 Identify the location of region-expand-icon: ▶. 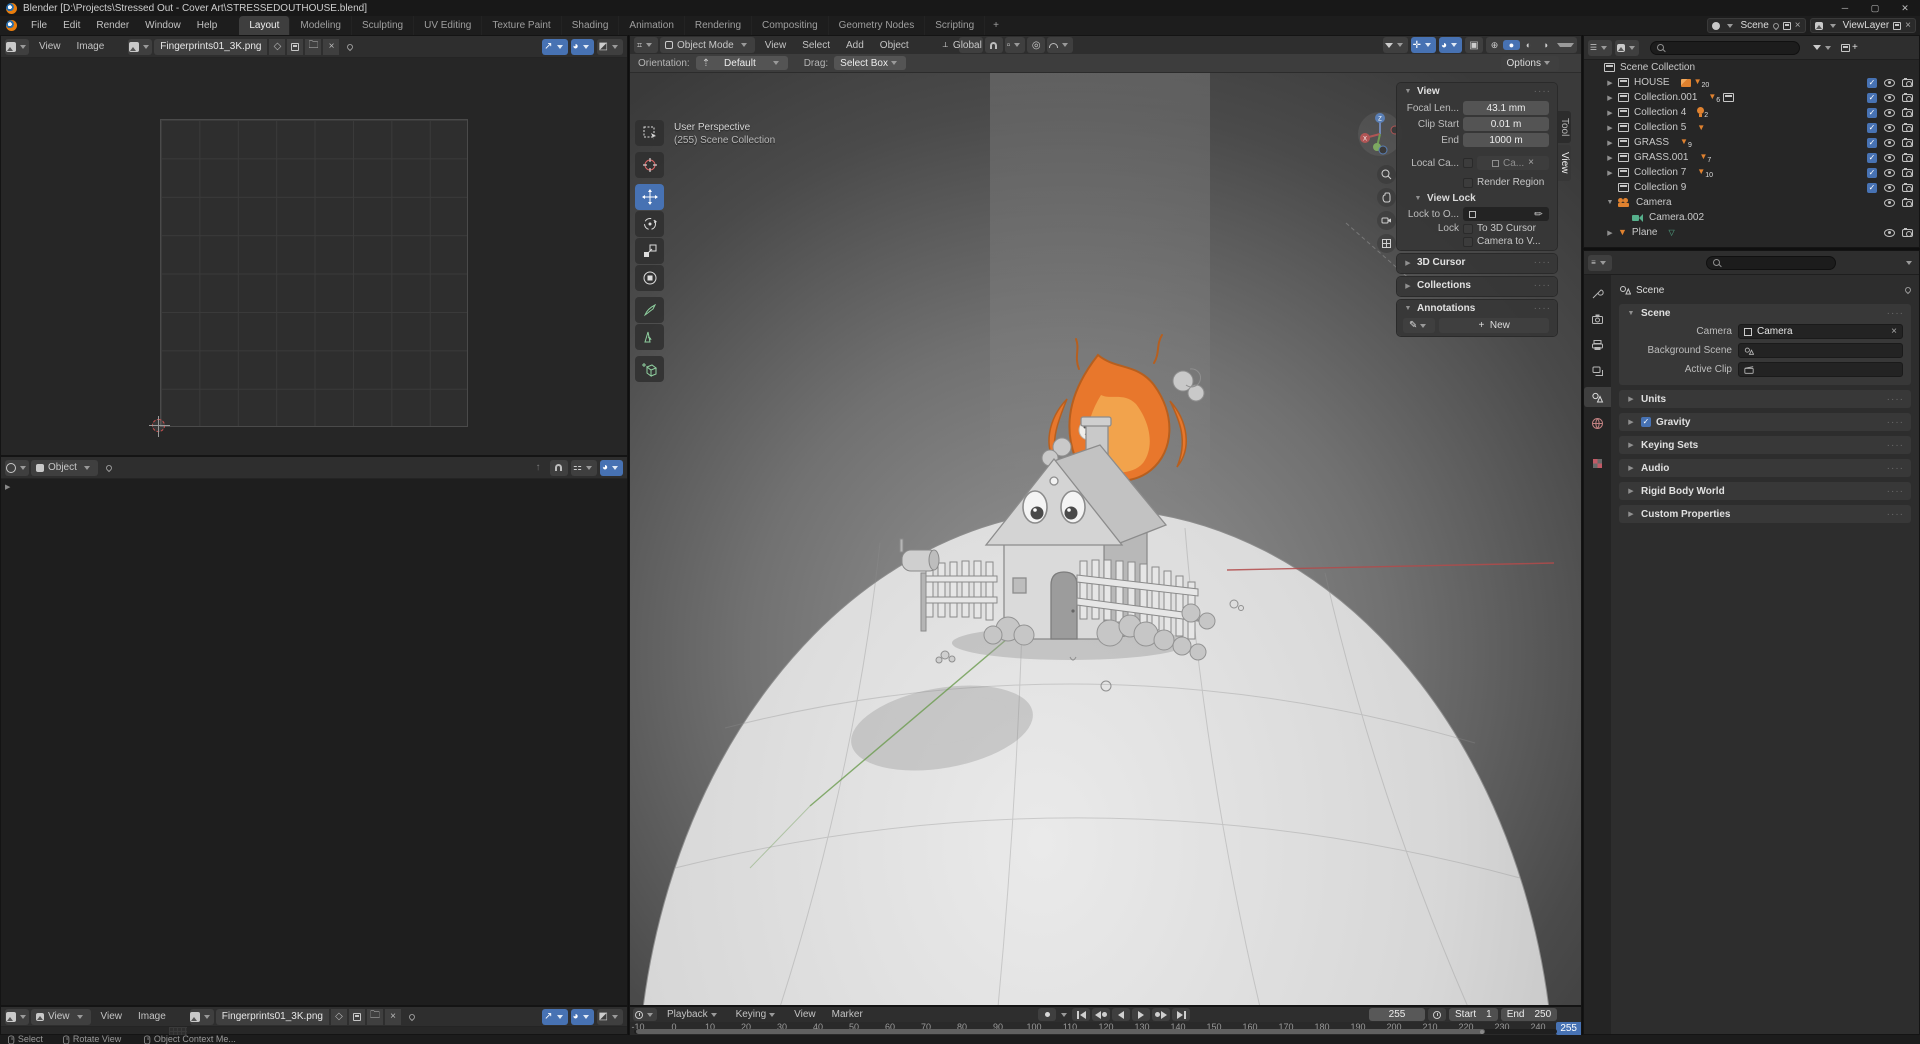
(7, 487).